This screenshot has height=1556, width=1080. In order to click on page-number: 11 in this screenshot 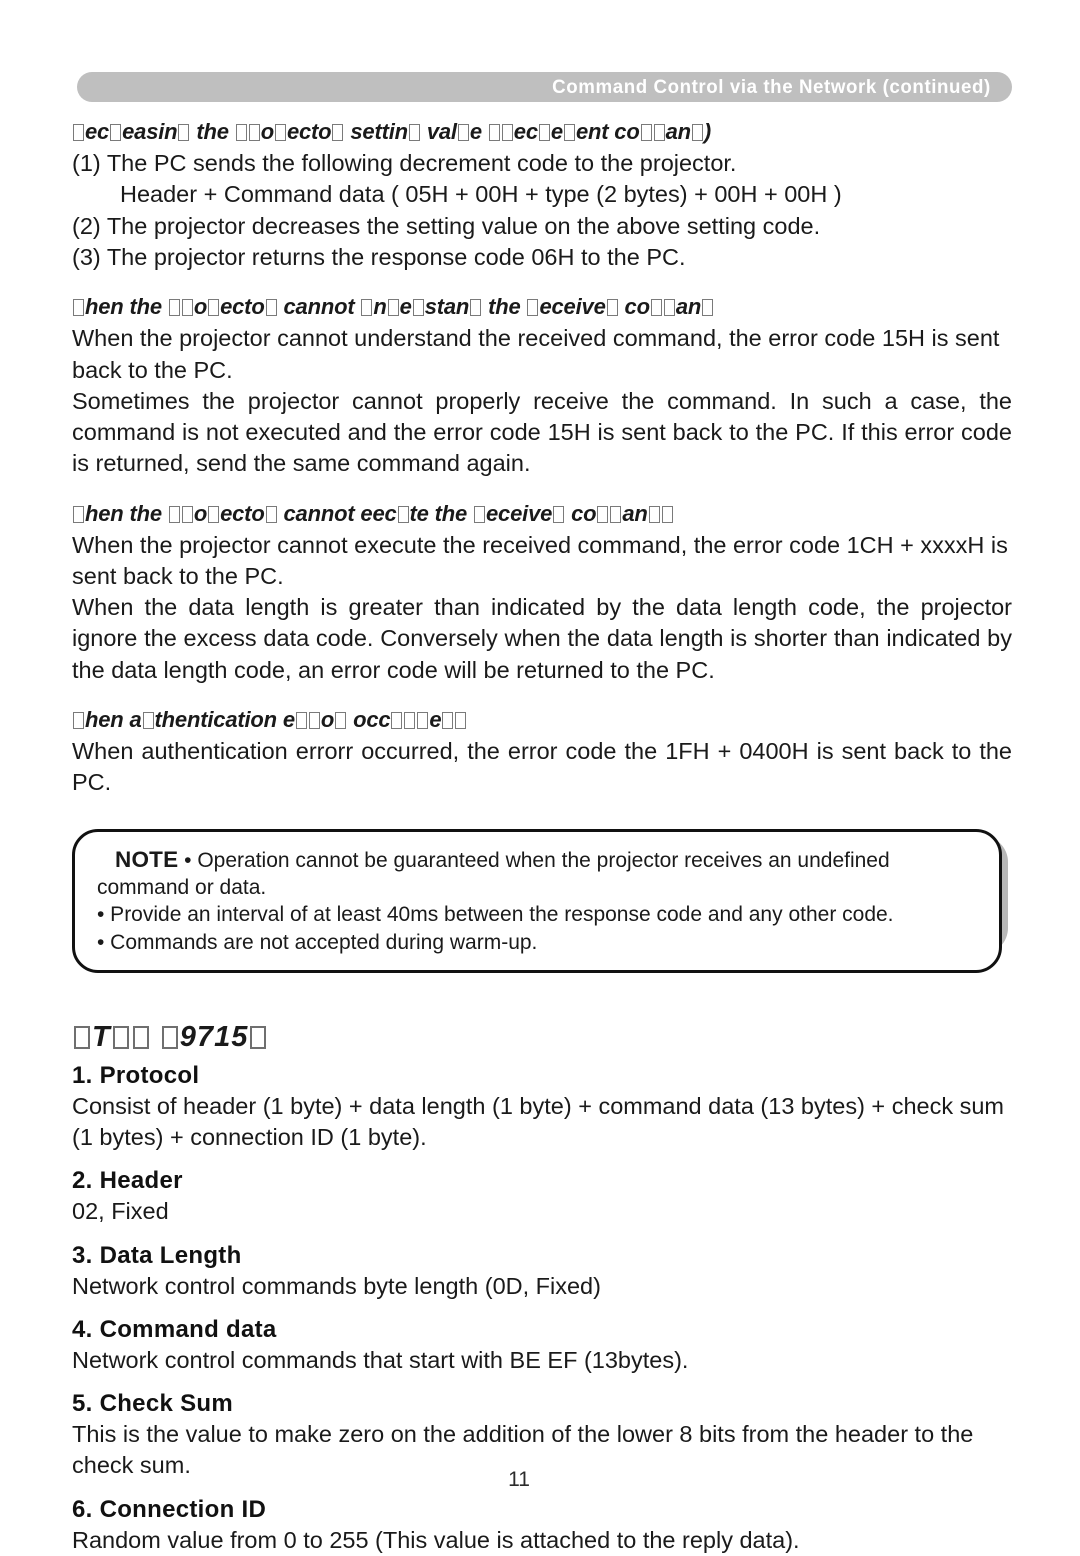, I will do `click(519, 1479)`.